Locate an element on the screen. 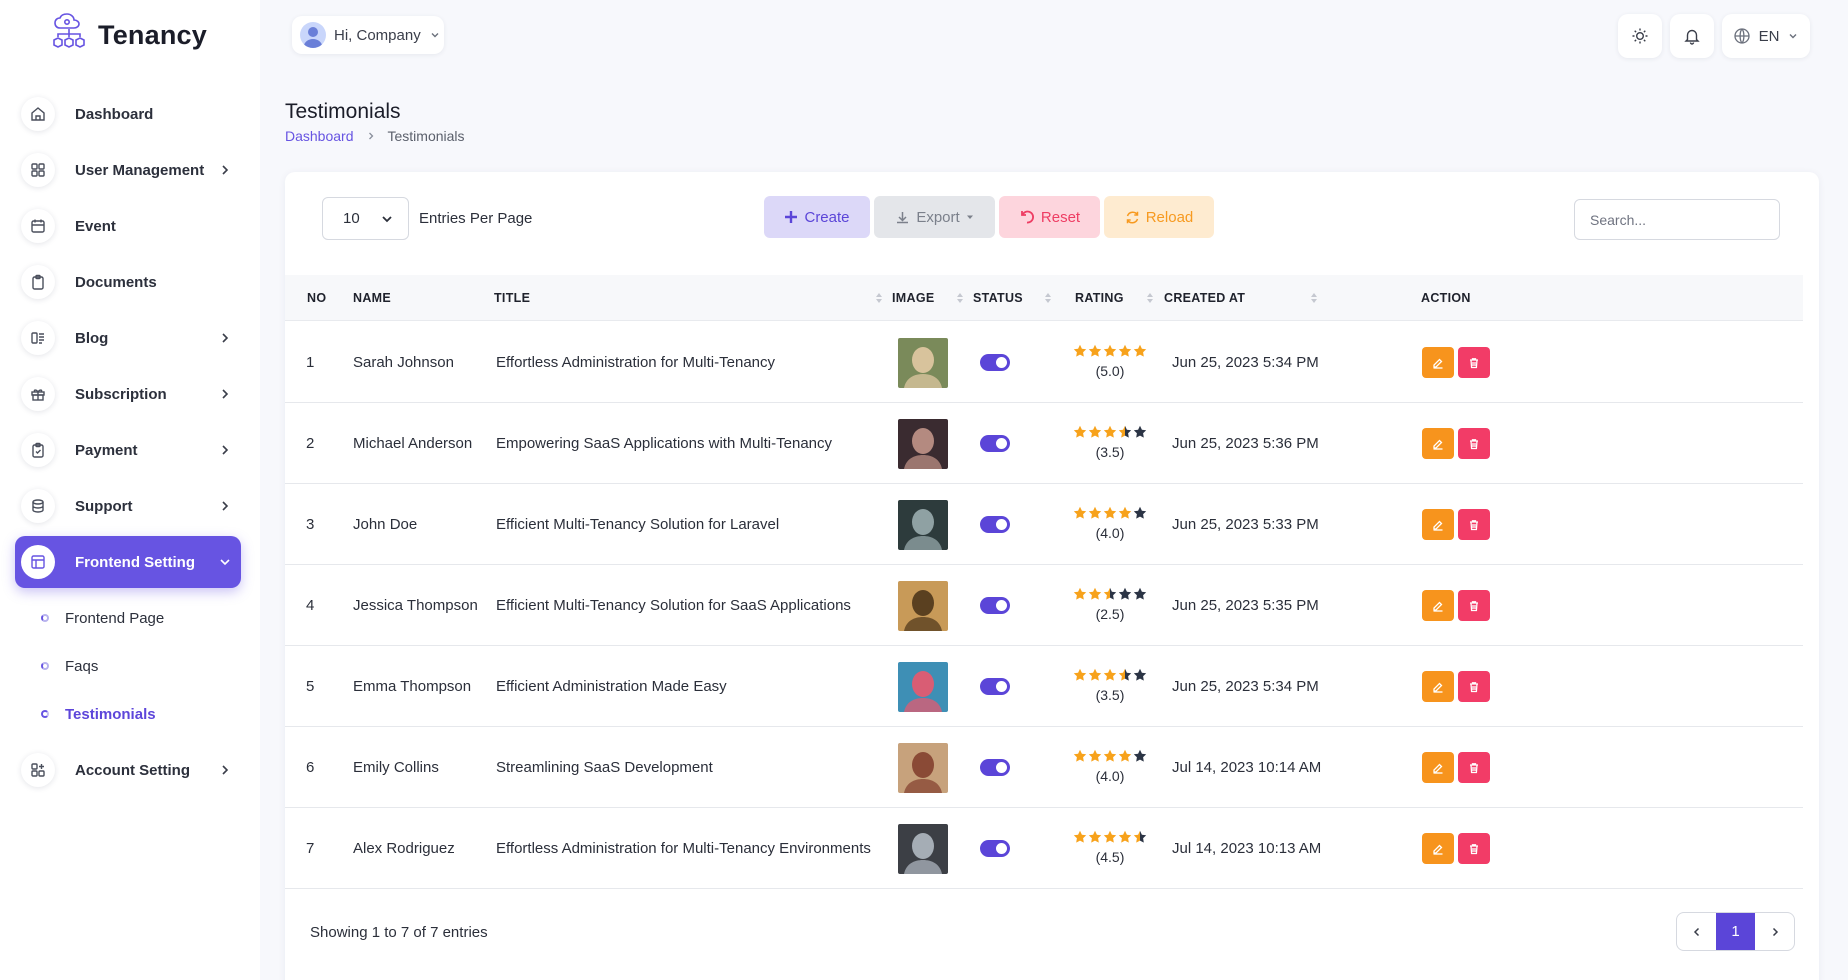  rating-value: (4.5) is located at coordinates (1110, 857).